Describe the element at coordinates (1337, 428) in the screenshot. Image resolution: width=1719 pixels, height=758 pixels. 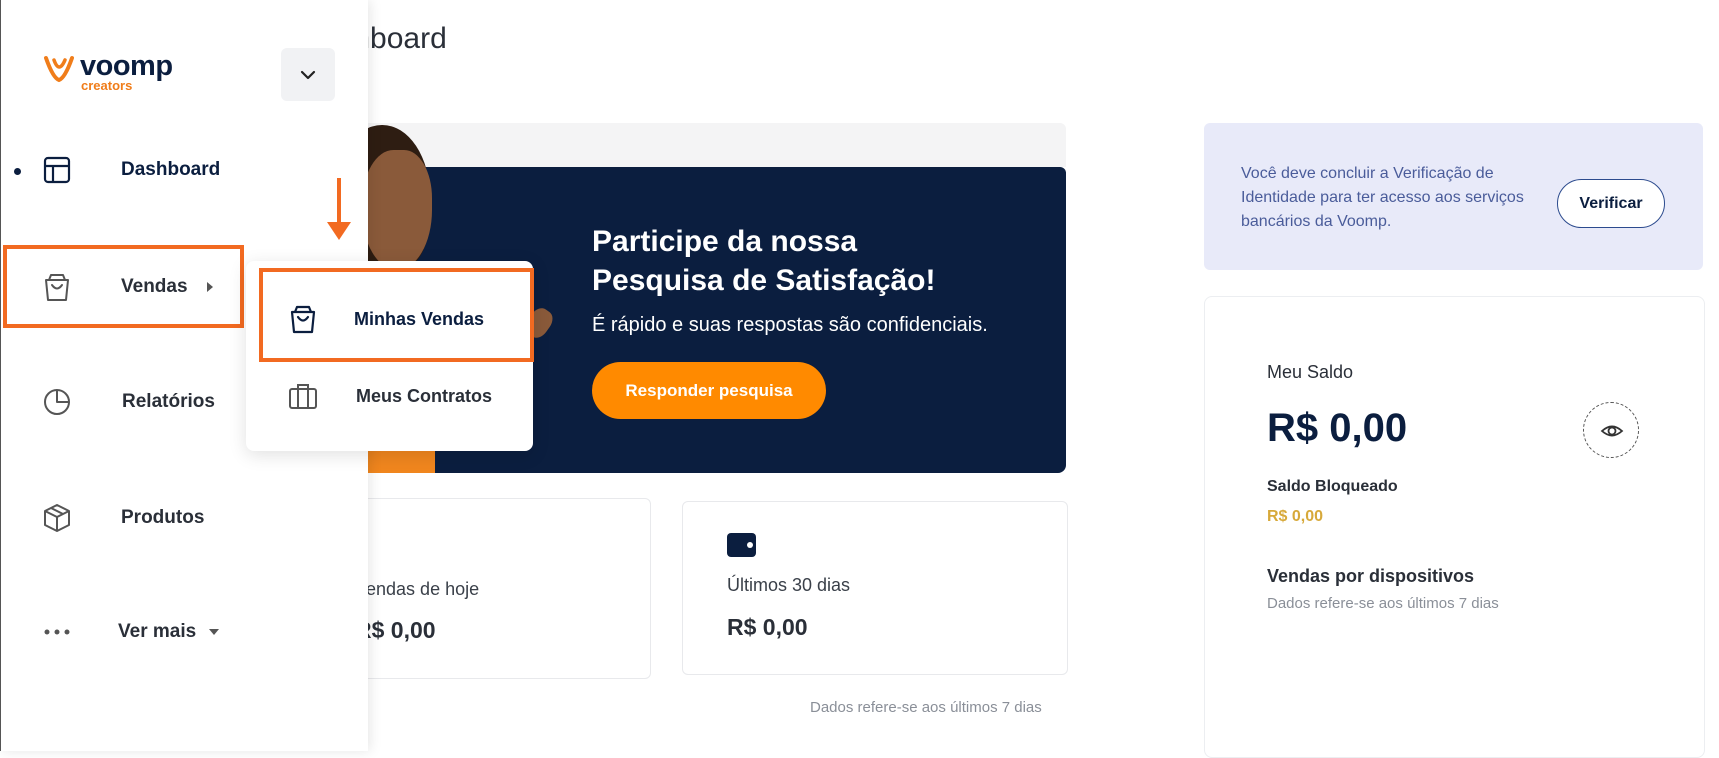
I see `balance-value: R$ 0,00` at that location.